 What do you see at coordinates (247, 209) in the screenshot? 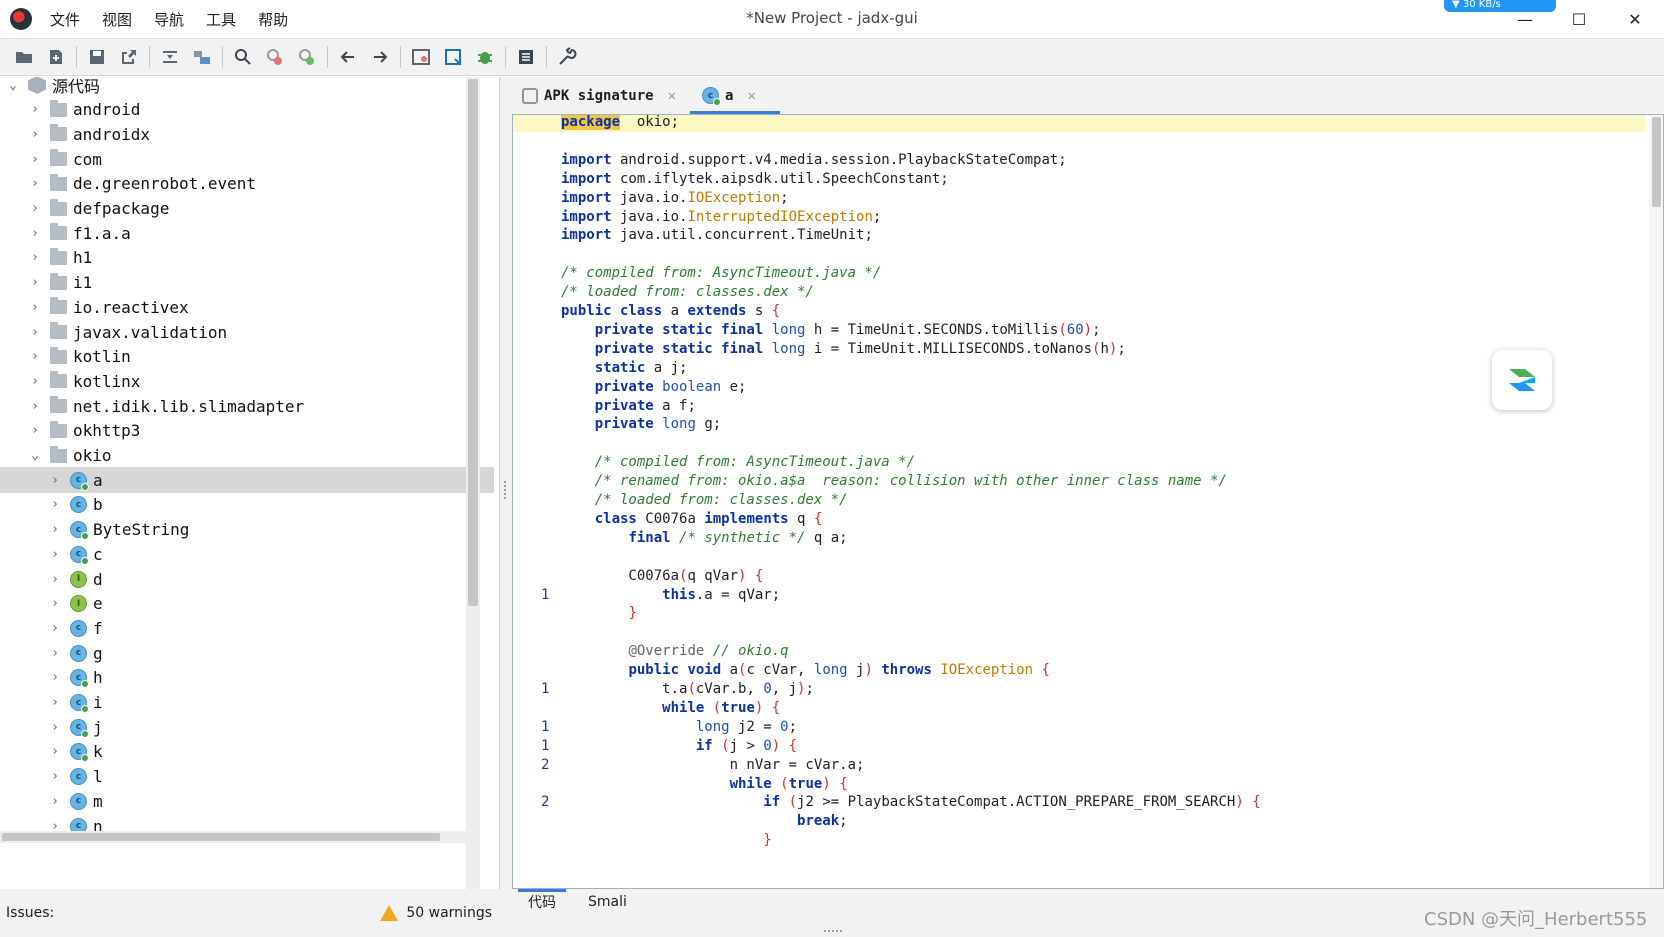
I see `tree-item-package: › defpackage` at bounding box center [247, 209].